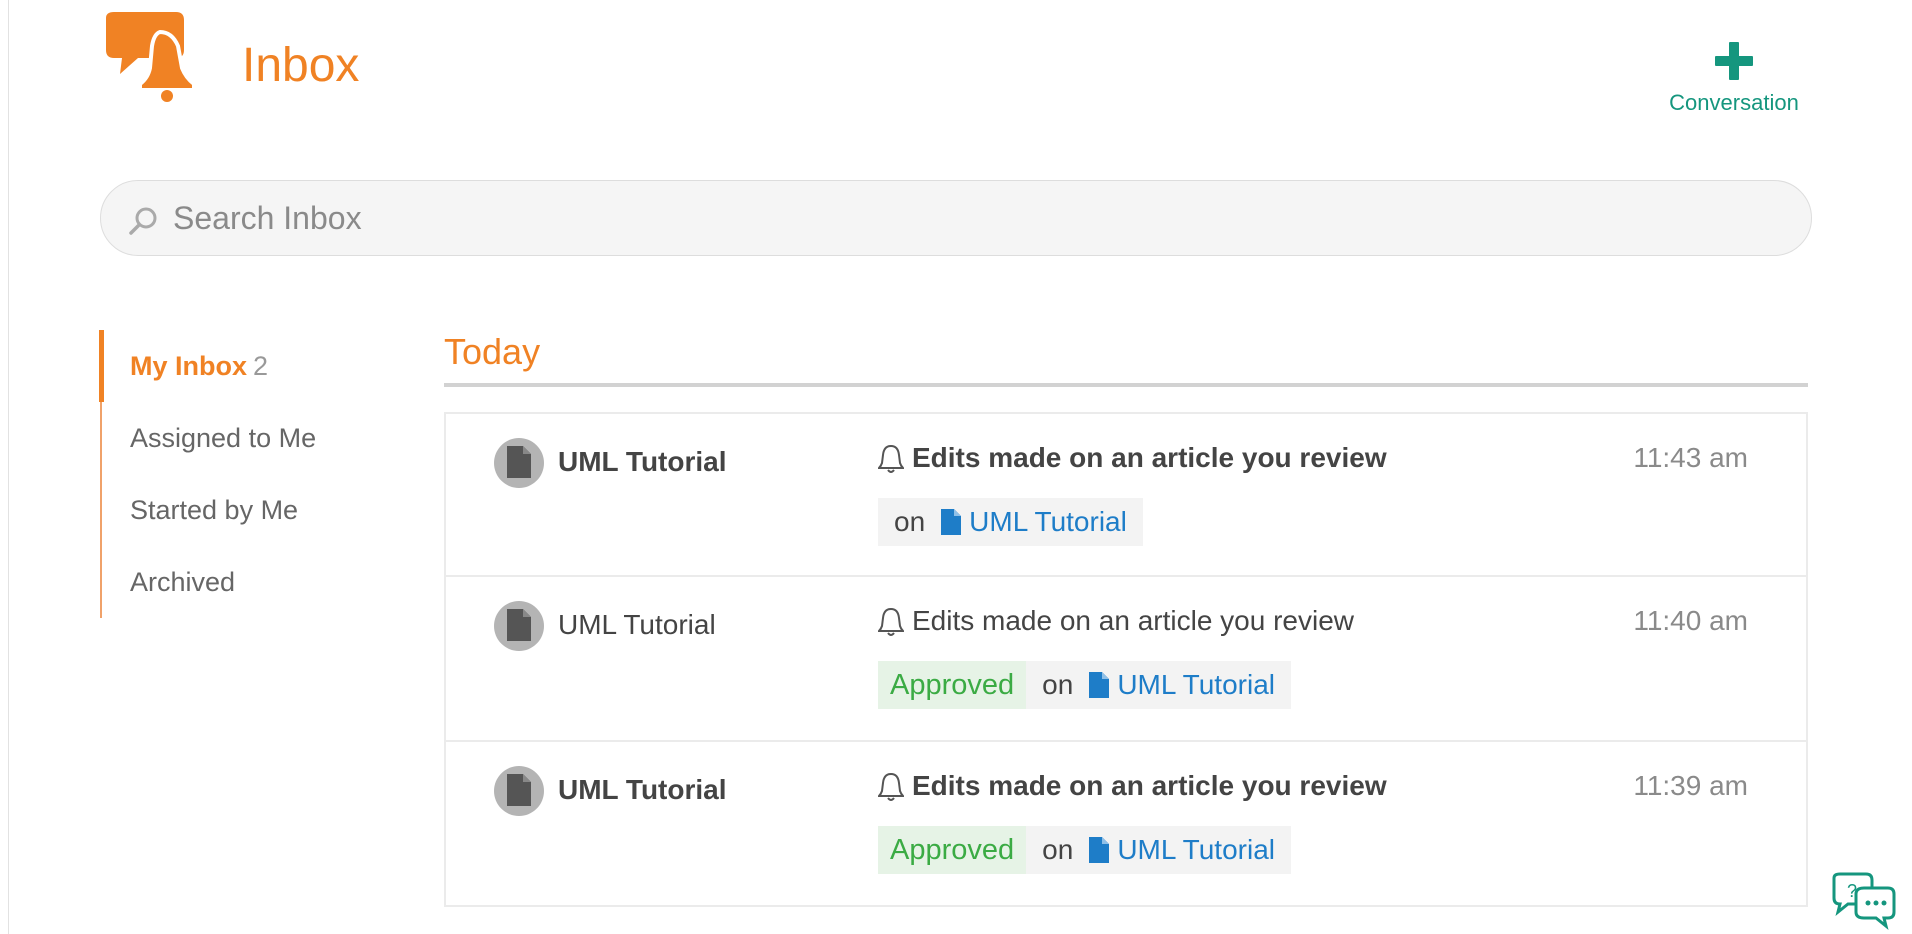  I want to click on nav-item-started-by-me: Started by Me, so click(231, 510).